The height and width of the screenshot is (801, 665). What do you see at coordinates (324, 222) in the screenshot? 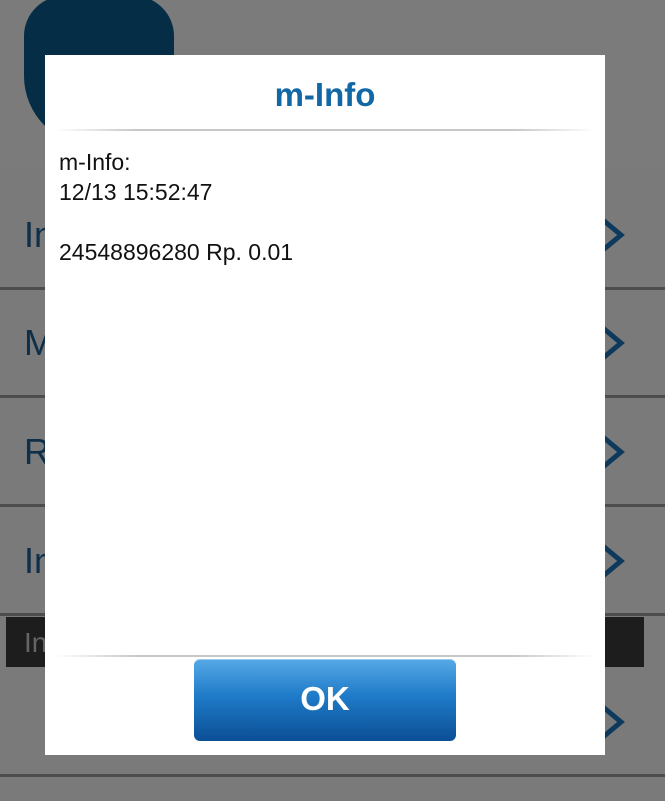
I see `message-line` at bounding box center [324, 222].